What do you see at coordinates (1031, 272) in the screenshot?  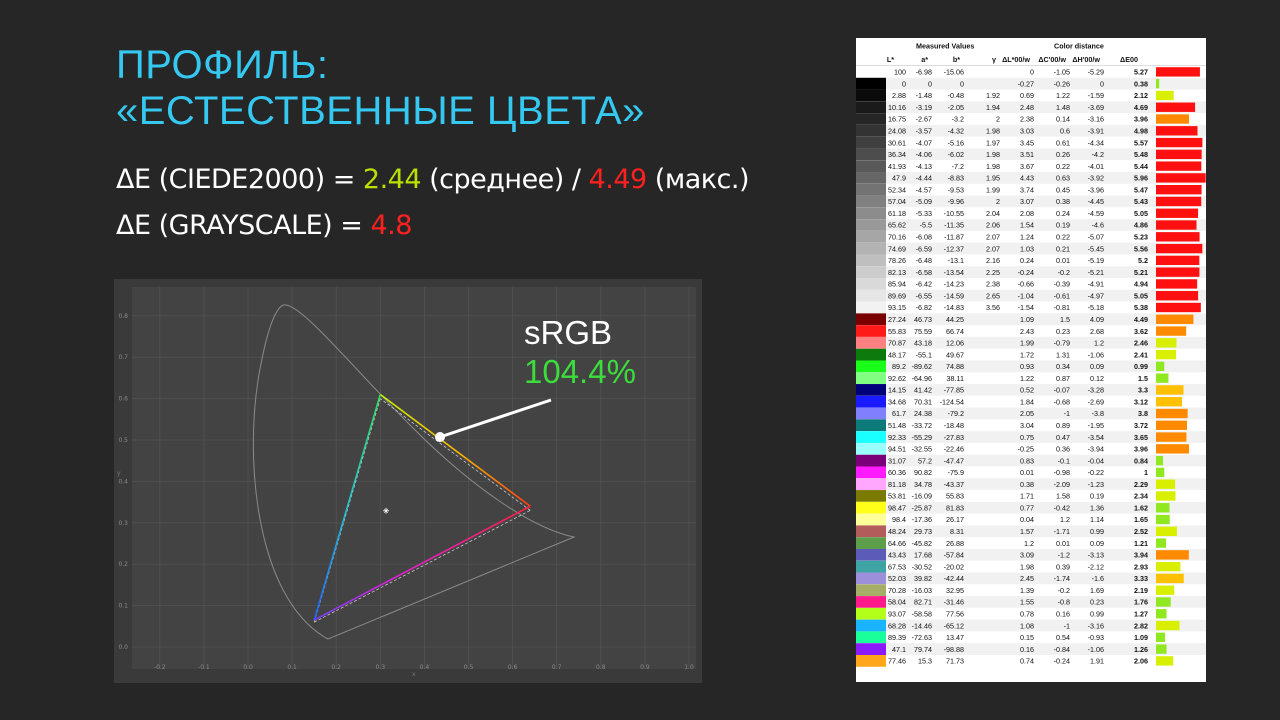 I see `table-row: 82.13 -6.58 -13.54 2.25 -0.24 -0.2 -5.21 5.21` at bounding box center [1031, 272].